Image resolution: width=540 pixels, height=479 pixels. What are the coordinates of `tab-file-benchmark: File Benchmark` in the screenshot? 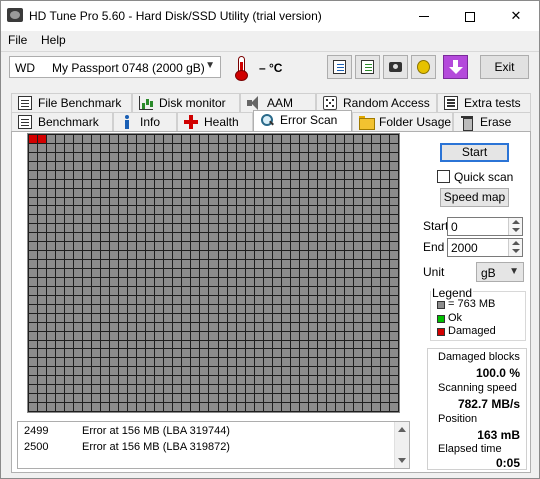 It's located at (71, 102).